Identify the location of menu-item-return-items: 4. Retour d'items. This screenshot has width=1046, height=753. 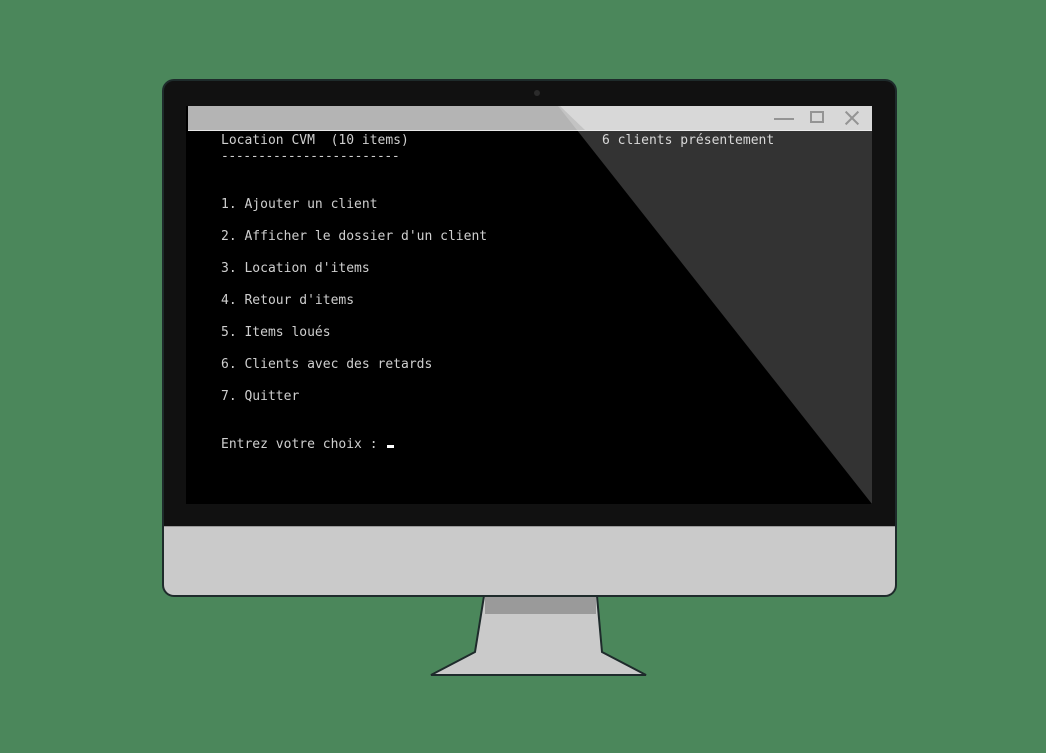
(288, 300).